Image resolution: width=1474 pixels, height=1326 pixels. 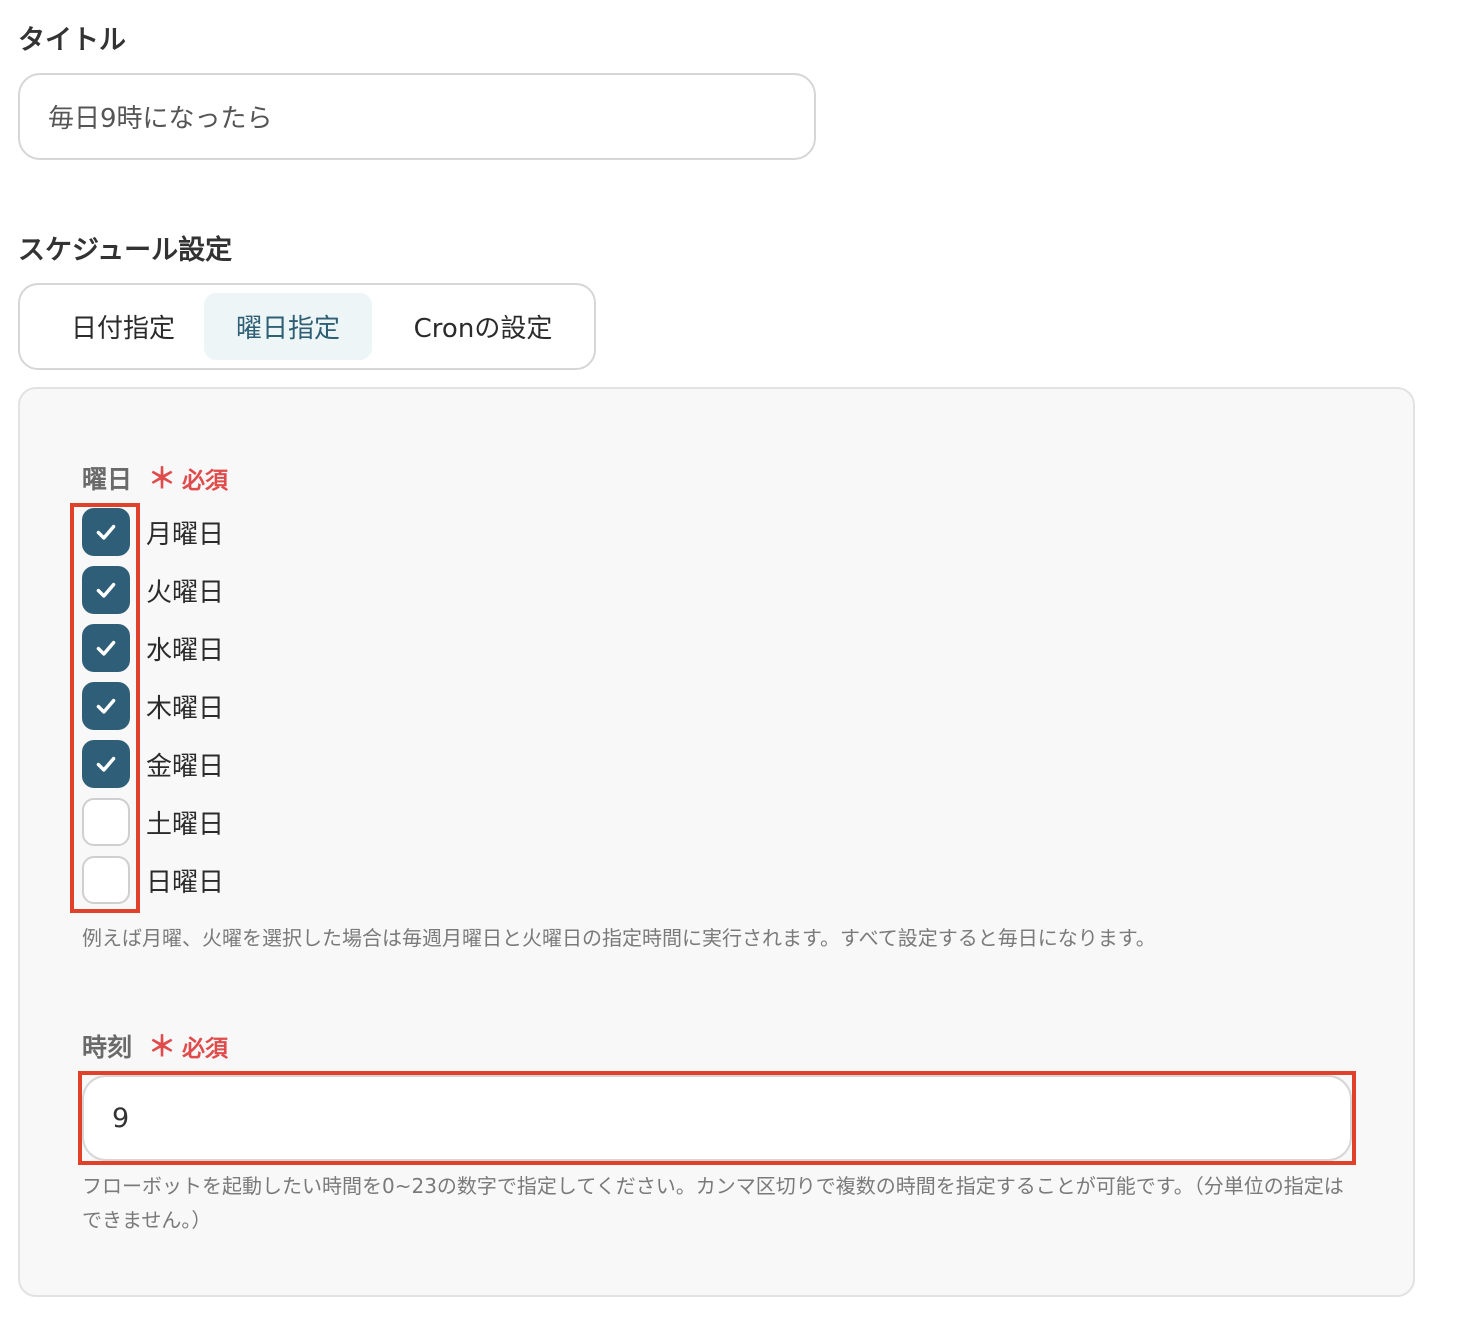 I want to click on weekday-field-label: 曜日 ＊ 必須, so click(x=155, y=477).